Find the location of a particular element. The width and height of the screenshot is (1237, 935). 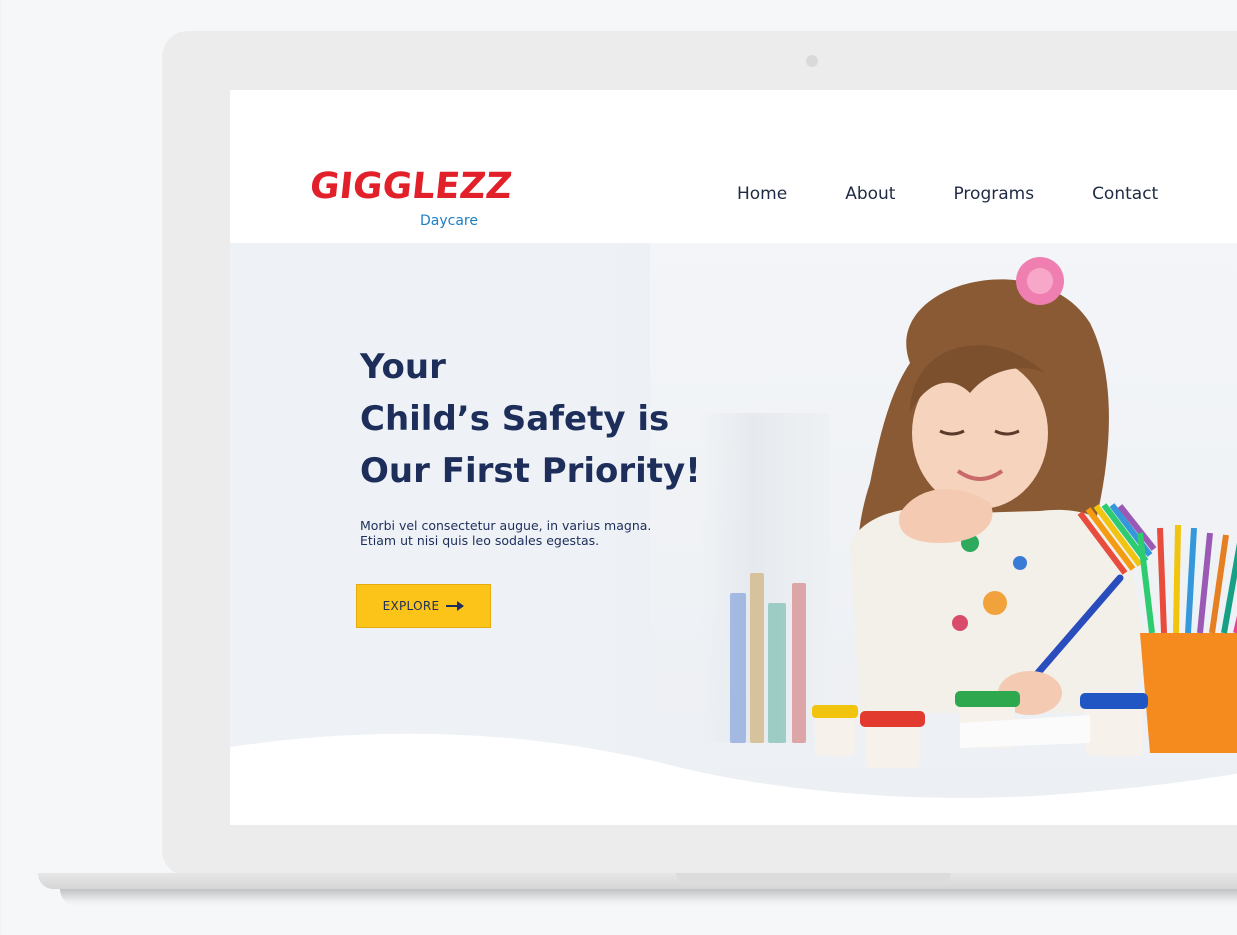

nav-item-contact: Contact is located at coordinates (1125, 194).